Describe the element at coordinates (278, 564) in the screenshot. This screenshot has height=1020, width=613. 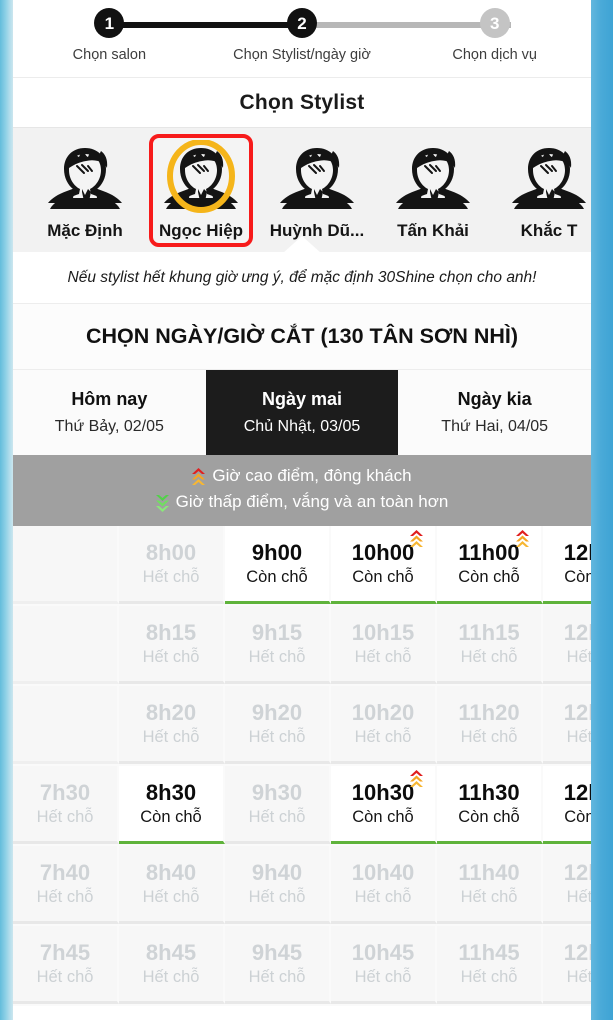
I see `time-slot-available: 9h00 Còn chỗ` at that location.